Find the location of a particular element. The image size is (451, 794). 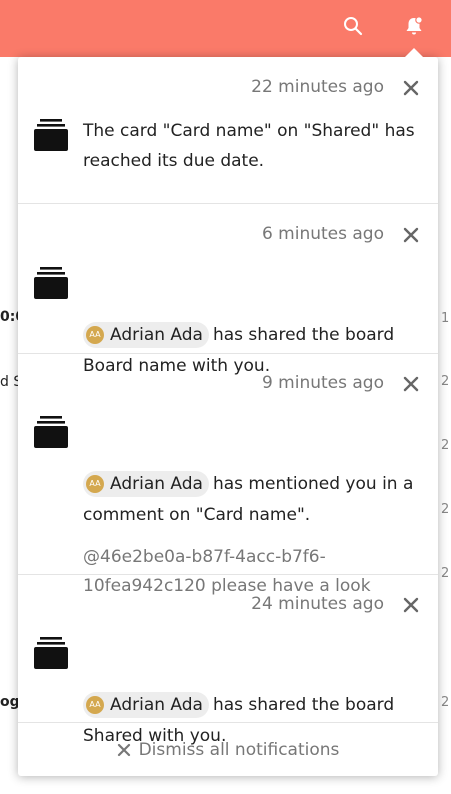

app-header is located at coordinates (225, 28).